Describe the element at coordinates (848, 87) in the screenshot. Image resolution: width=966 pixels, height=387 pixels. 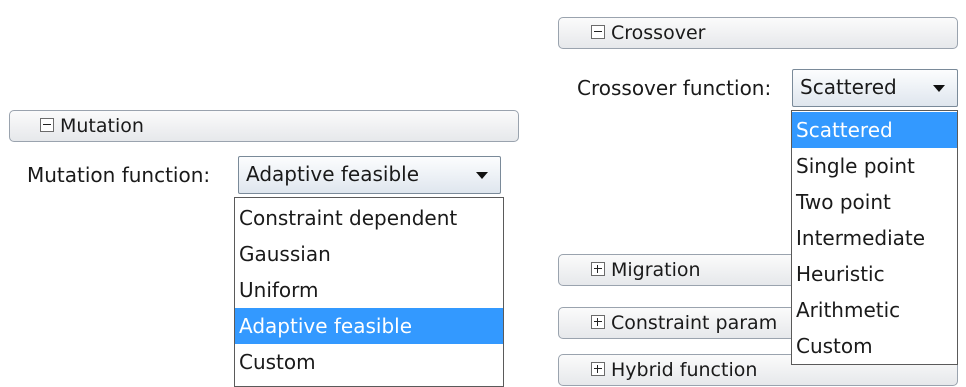
I see `crossover-selected-value: Scattered` at that location.